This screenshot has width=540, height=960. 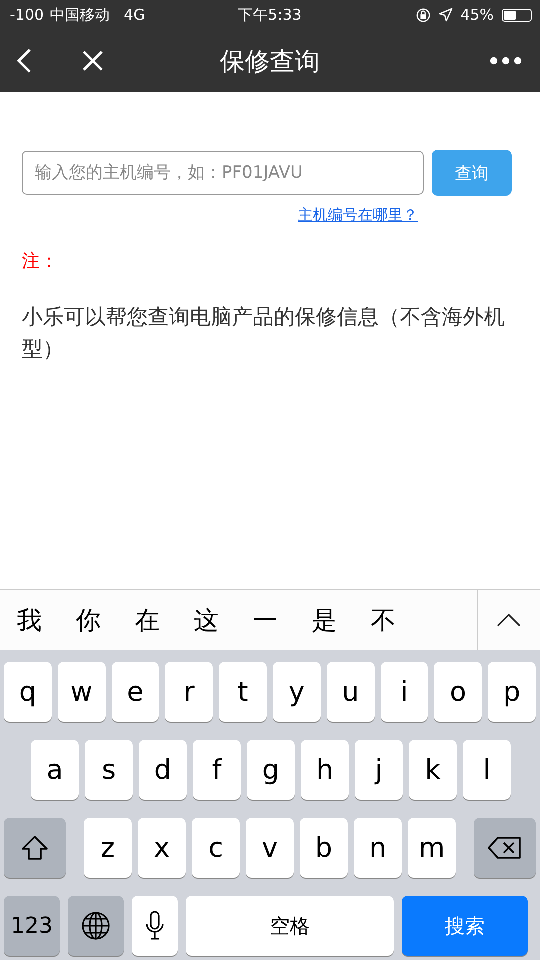 I want to click on letter-key: g, so click(x=271, y=770).